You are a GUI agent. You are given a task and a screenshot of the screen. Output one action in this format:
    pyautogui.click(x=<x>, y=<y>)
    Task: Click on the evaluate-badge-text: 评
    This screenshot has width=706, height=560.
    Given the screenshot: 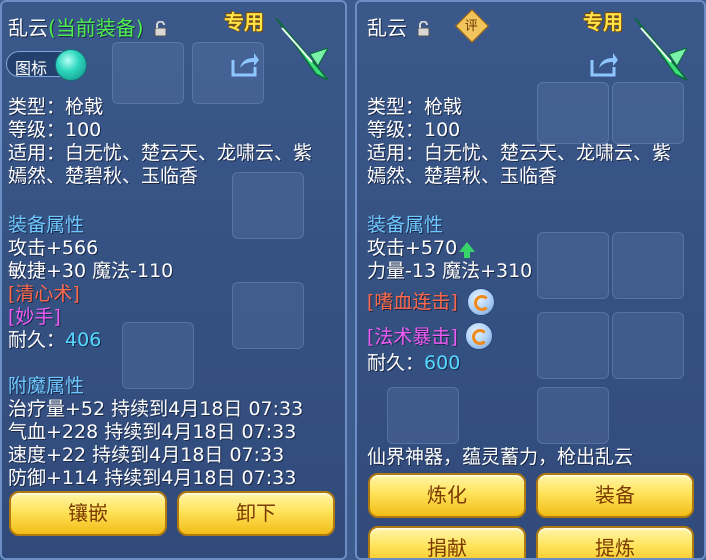 What is the action you would take?
    pyautogui.click(x=471, y=27)
    